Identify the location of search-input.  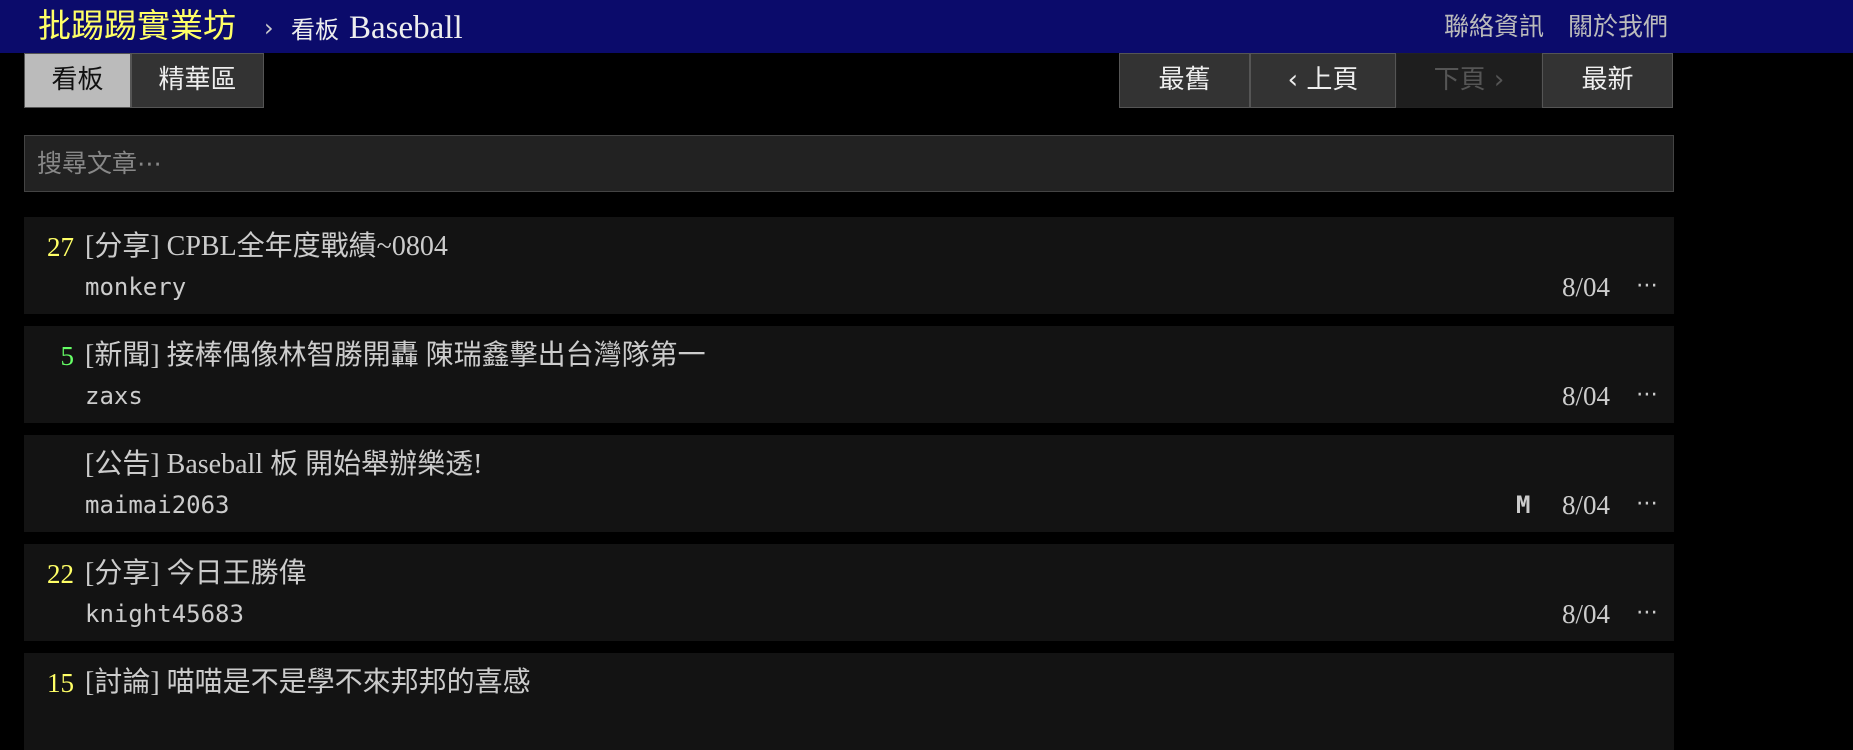
(849, 163).